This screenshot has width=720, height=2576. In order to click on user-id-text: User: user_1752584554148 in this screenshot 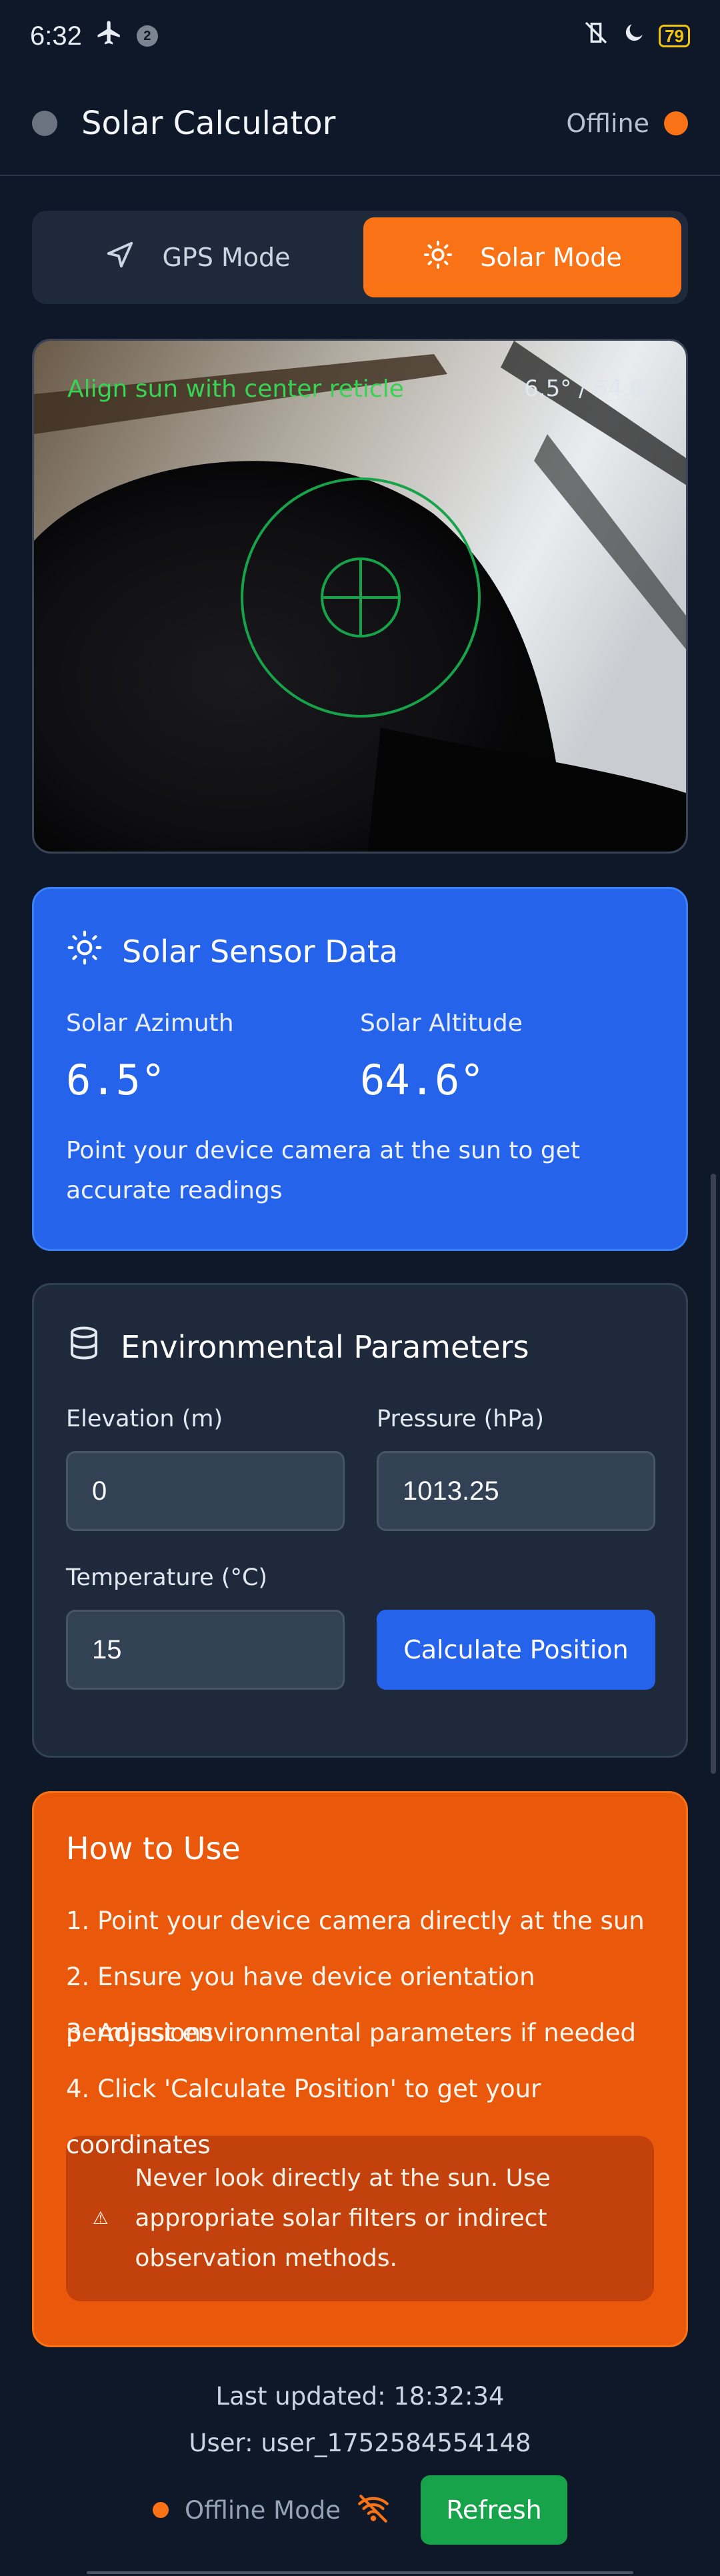, I will do `click(360, 2443)`.